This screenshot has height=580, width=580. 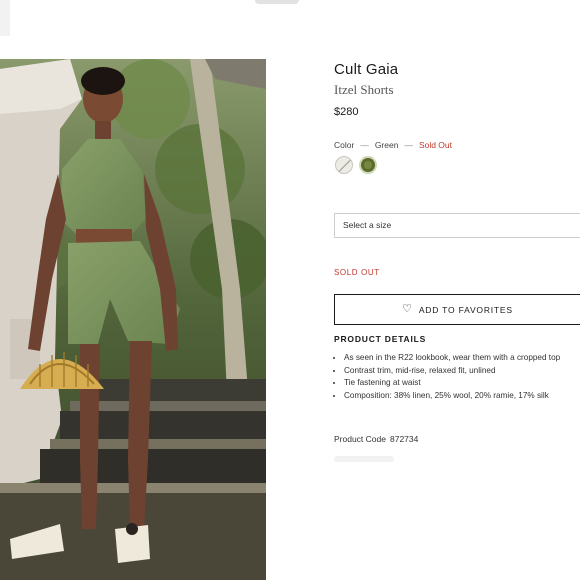 I want to click on product-code-value: 872734, so click(x=404, y=439).